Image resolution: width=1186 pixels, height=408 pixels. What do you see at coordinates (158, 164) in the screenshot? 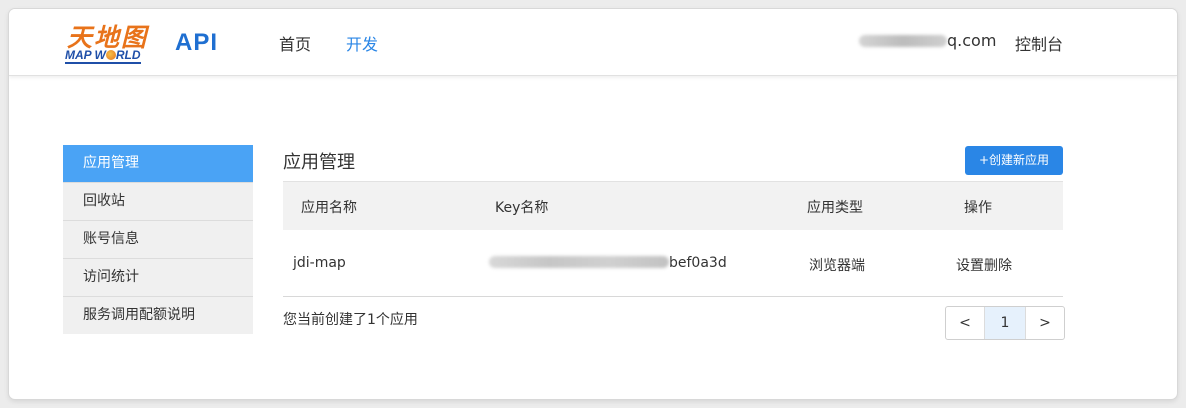
I see `sidebar-item-app-management: 应用管理` at bounding box center [158, 164].